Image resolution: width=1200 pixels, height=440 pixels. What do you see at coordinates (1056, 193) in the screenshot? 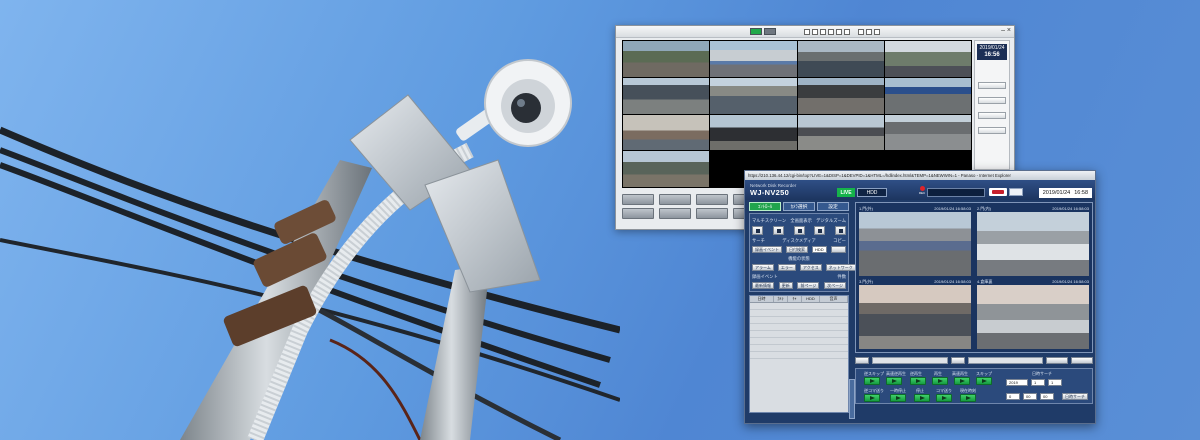
I see `clock-date: 2019/01/24` at bounding box center [1056, 193].